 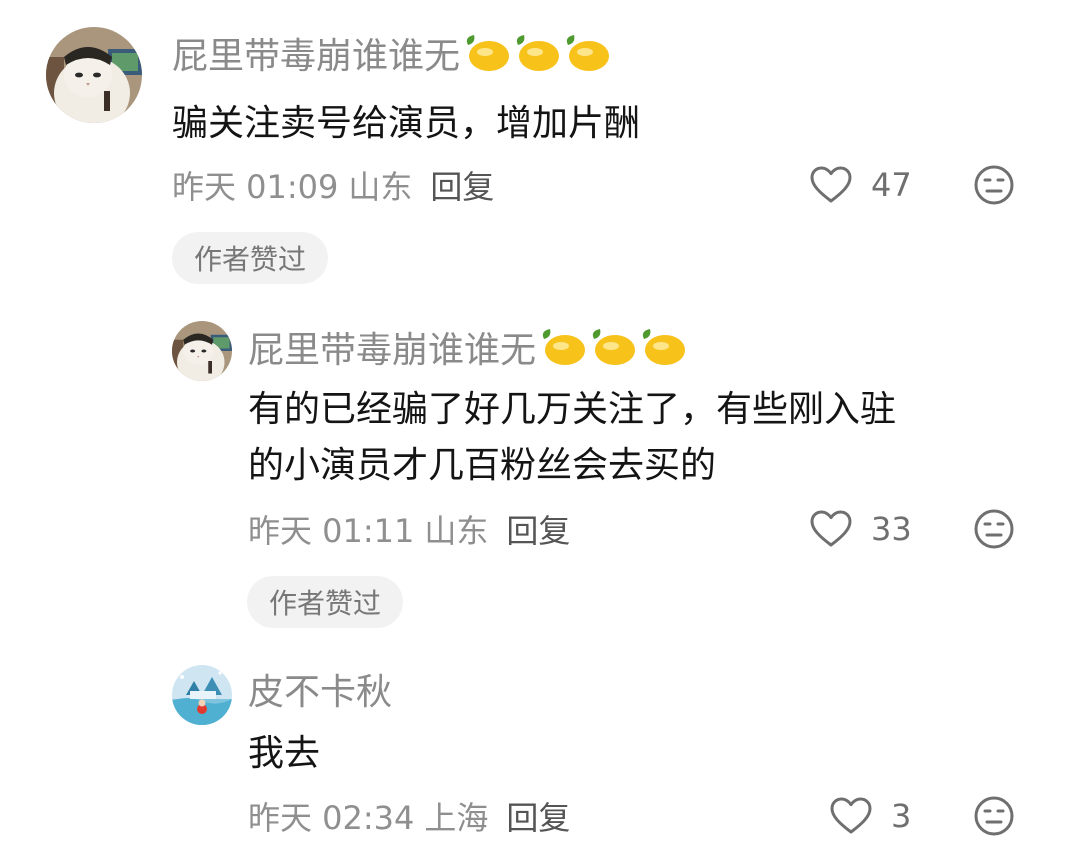 What do you see at coordinates (572, 409) in the screenshot?
I see `comment-text-line: 有的已经骗了好几万关注了，有些刚入驻` at bounding box center [572, 409].